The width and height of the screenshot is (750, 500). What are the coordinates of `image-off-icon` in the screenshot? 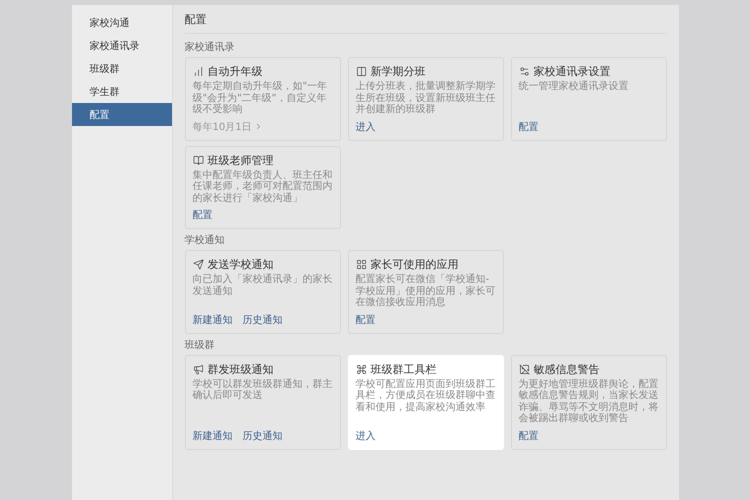 It's located at (524, 369).